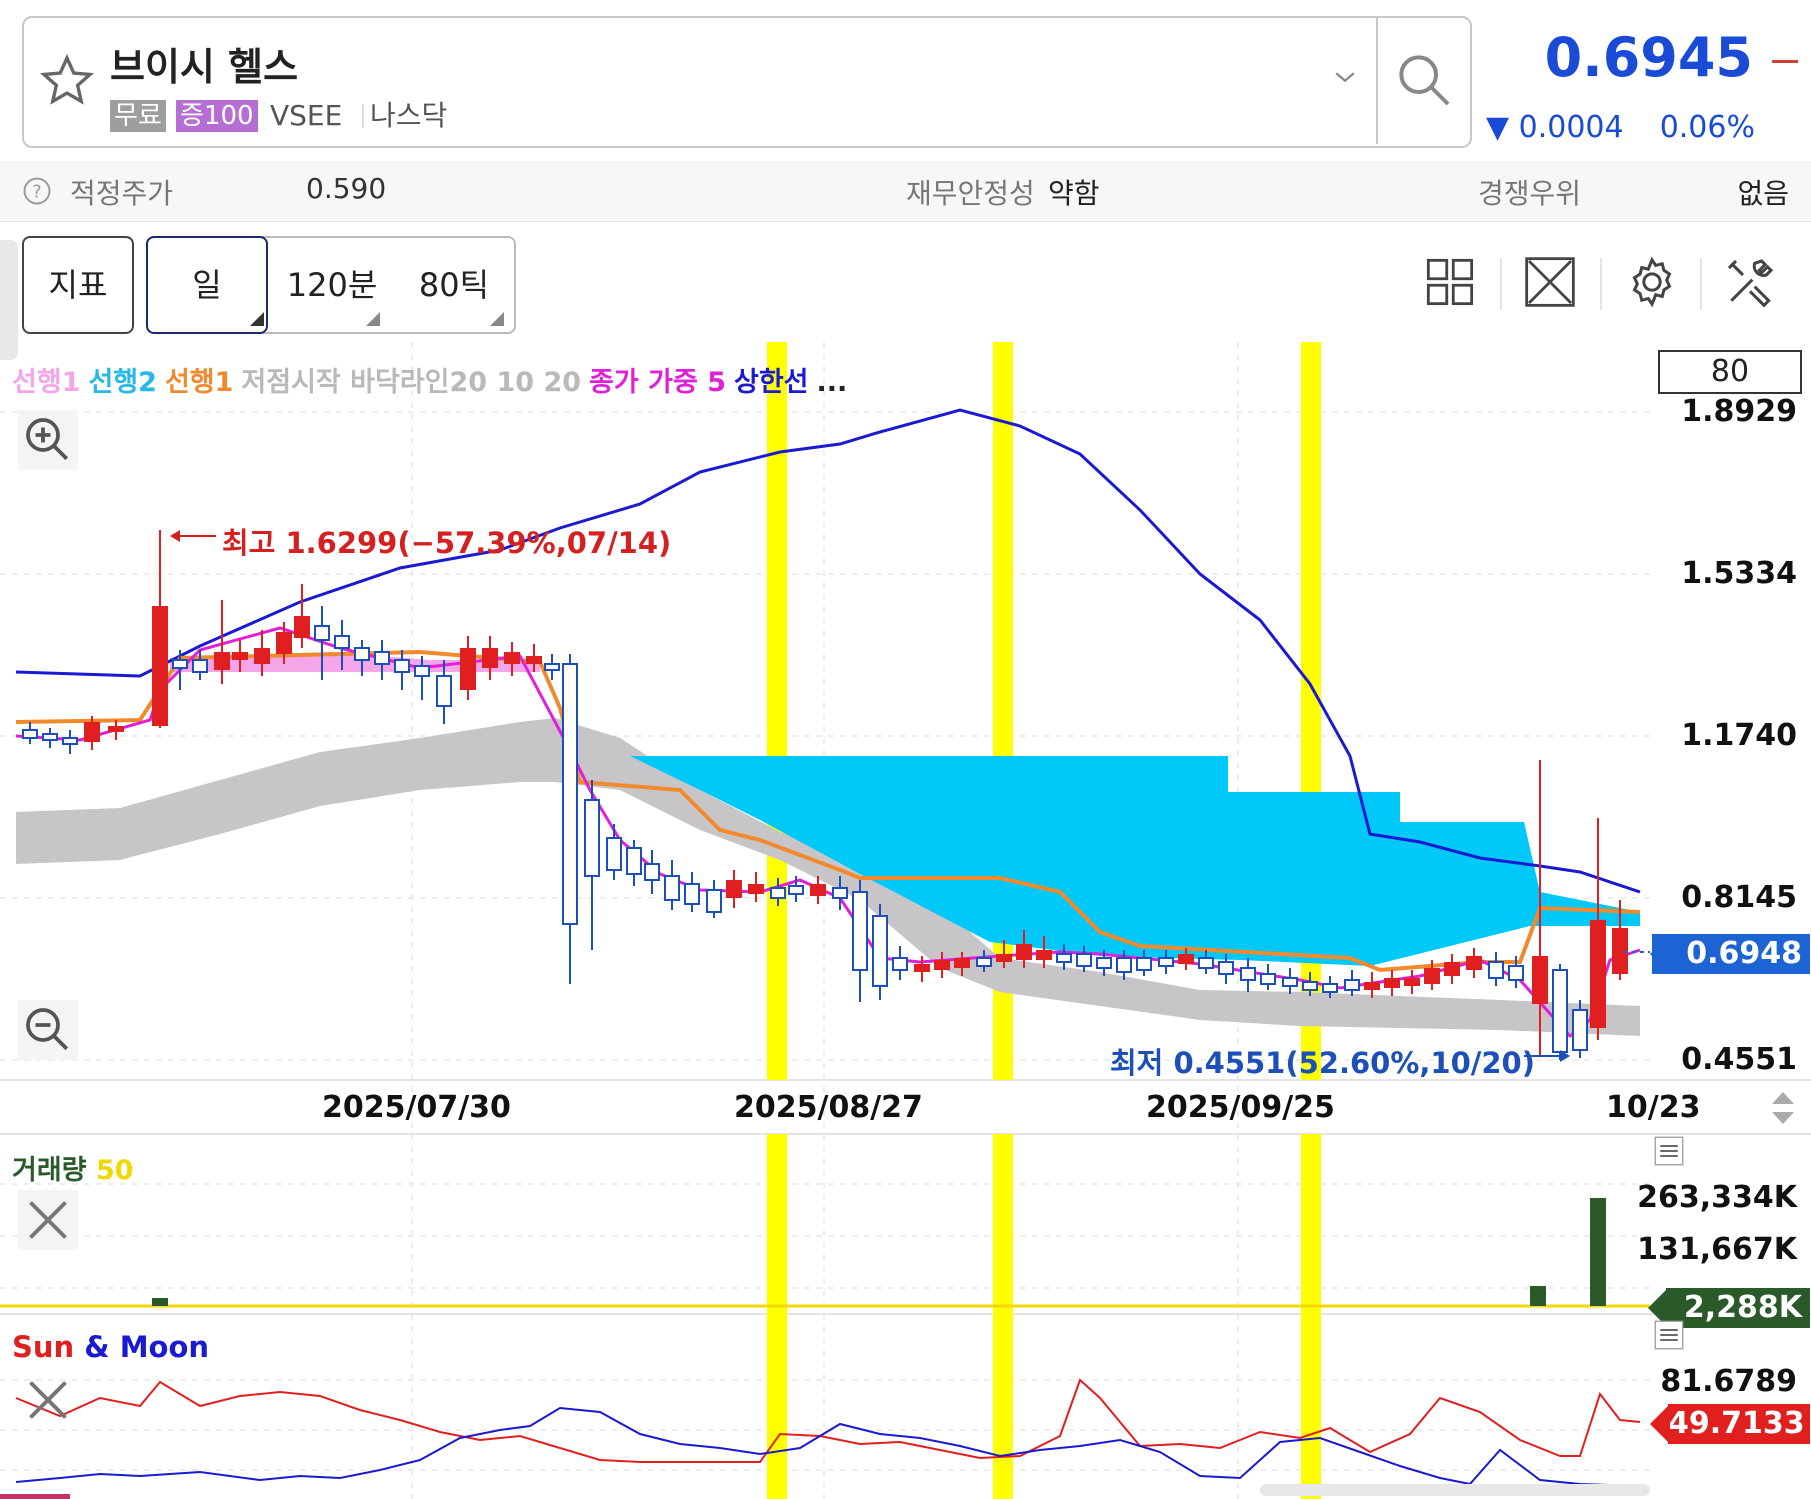  Describe the element at coordinates (122, 193) in the screenshot. I see `fair-price-label: 적정주가` at that location.